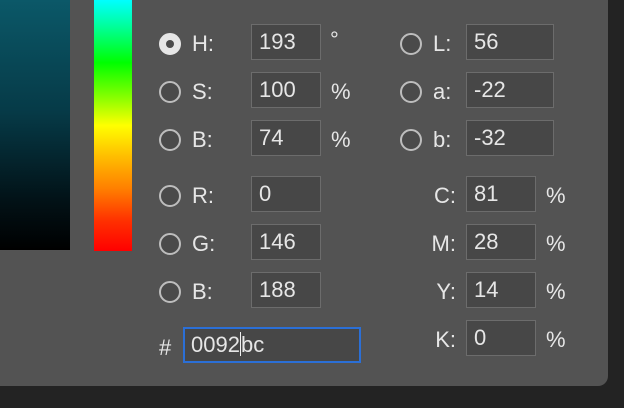  I want to click on radio-a-channel, so click(411, 92).